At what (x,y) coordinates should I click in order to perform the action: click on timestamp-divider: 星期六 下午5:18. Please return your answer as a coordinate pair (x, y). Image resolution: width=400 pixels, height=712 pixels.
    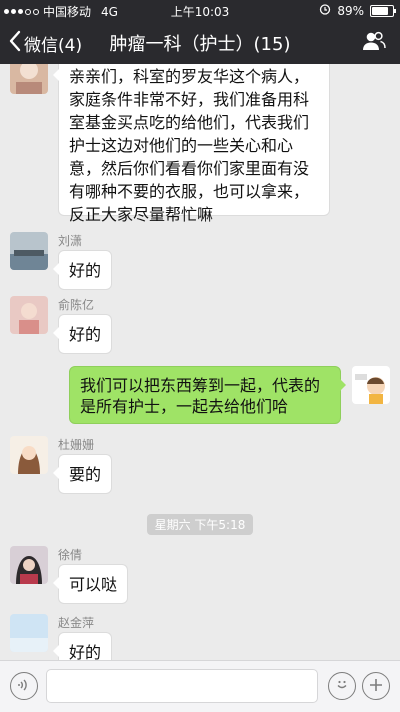
    Looking at the image, I should click on (200, 524).